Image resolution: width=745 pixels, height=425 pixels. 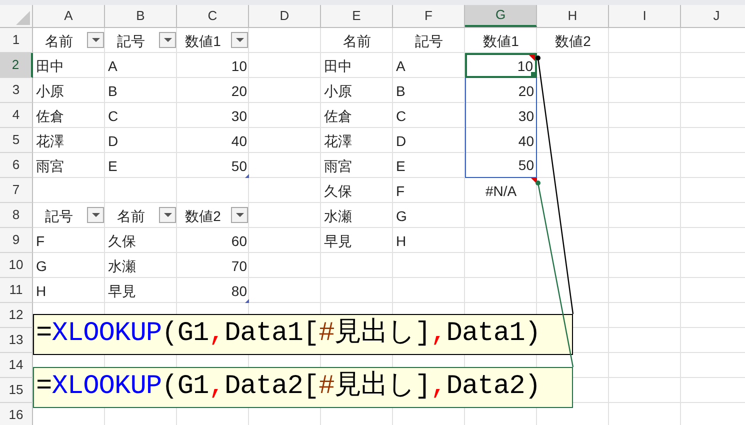 What do you see at coordinates (525, 65) in the screenshot?
I see `cell-text: 10` at bounding box center [525, 65].